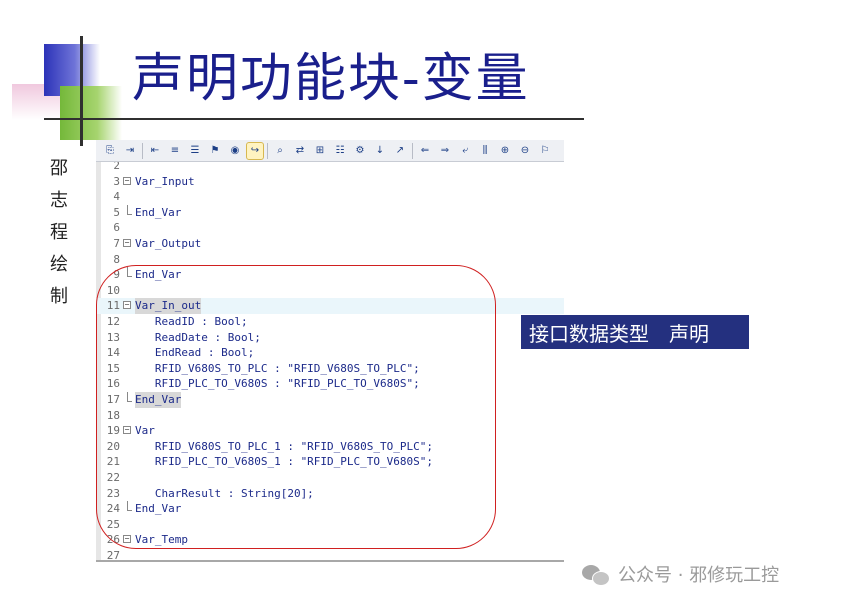 Image resolution: width=856 pixels, height=607 pixels. What do you see at coordinates (330, 151) in the screenshot?
I see `editor-toolbar: ⎘ ⇥ ⇤ ≡ ☰ ⚑ ◉ ↪ ⌕ ⇄ ⊞ ☷ ⚙ ↓ ↗ ⇐ ⇒ ⤶ ⫼ ⊕ ⊖ ⚐` at bounding box center [330, 151].